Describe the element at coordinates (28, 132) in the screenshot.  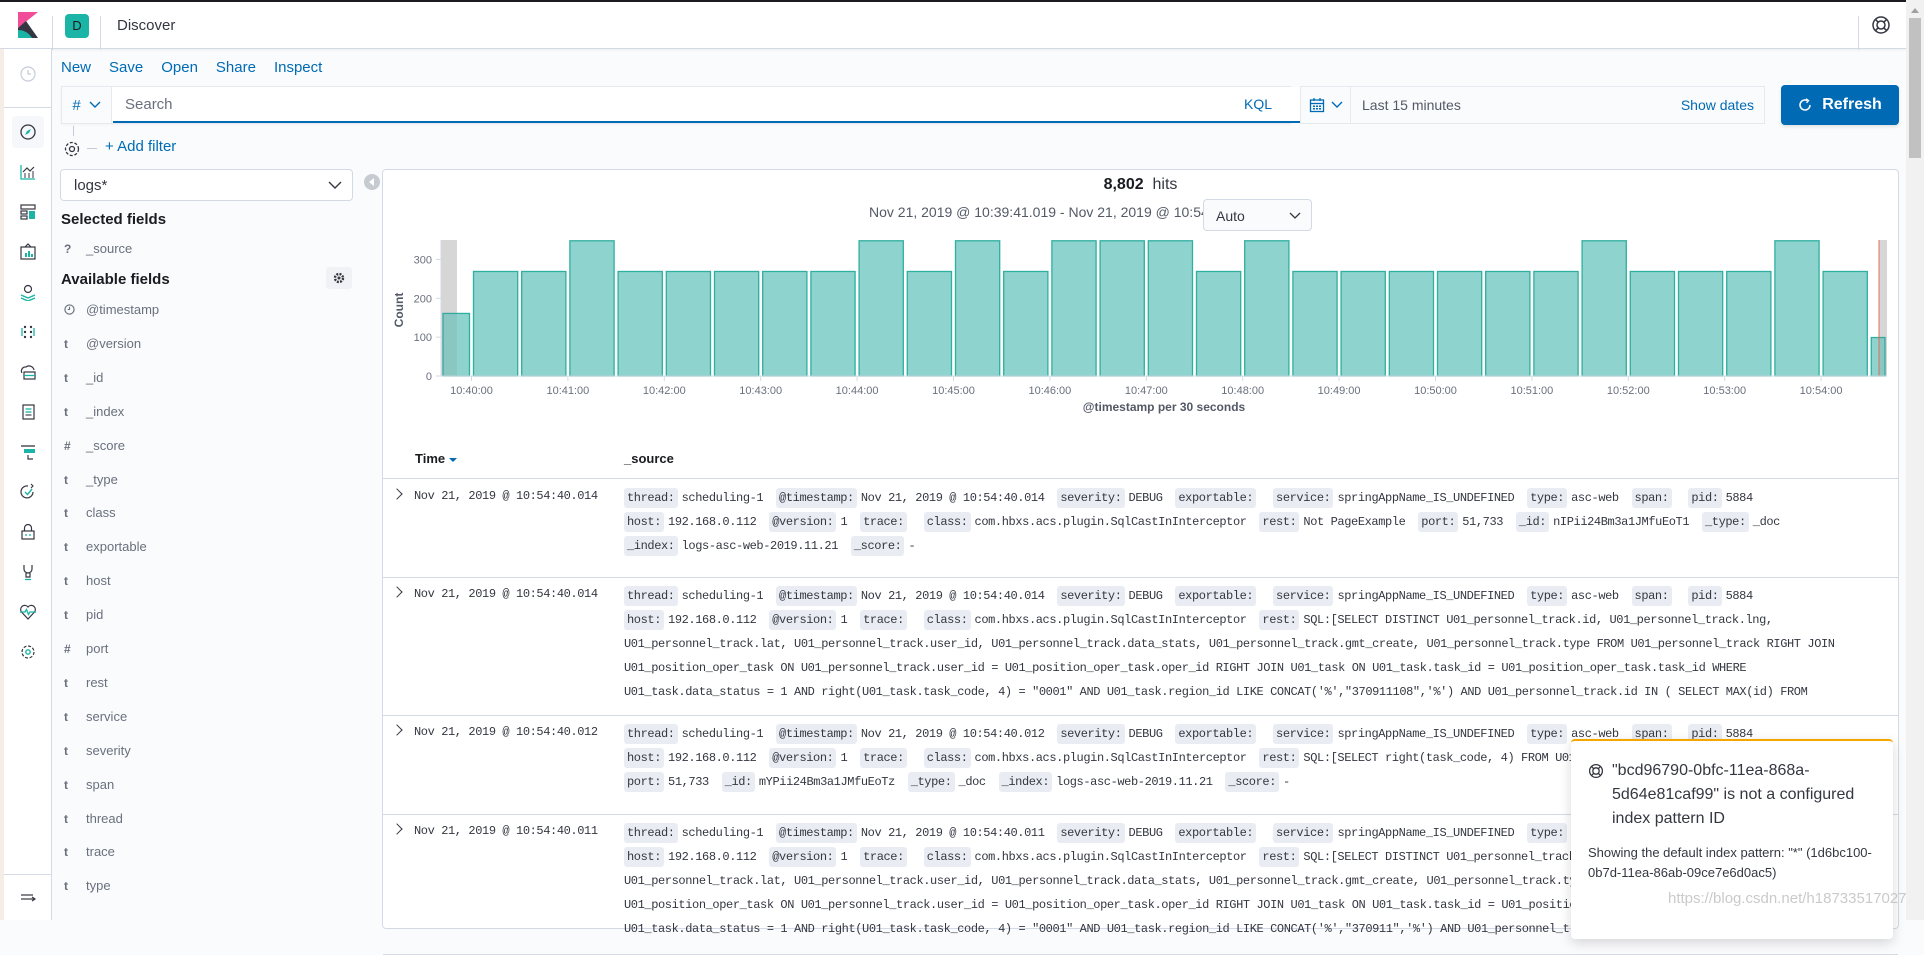
I see `nav-discover` at that location.